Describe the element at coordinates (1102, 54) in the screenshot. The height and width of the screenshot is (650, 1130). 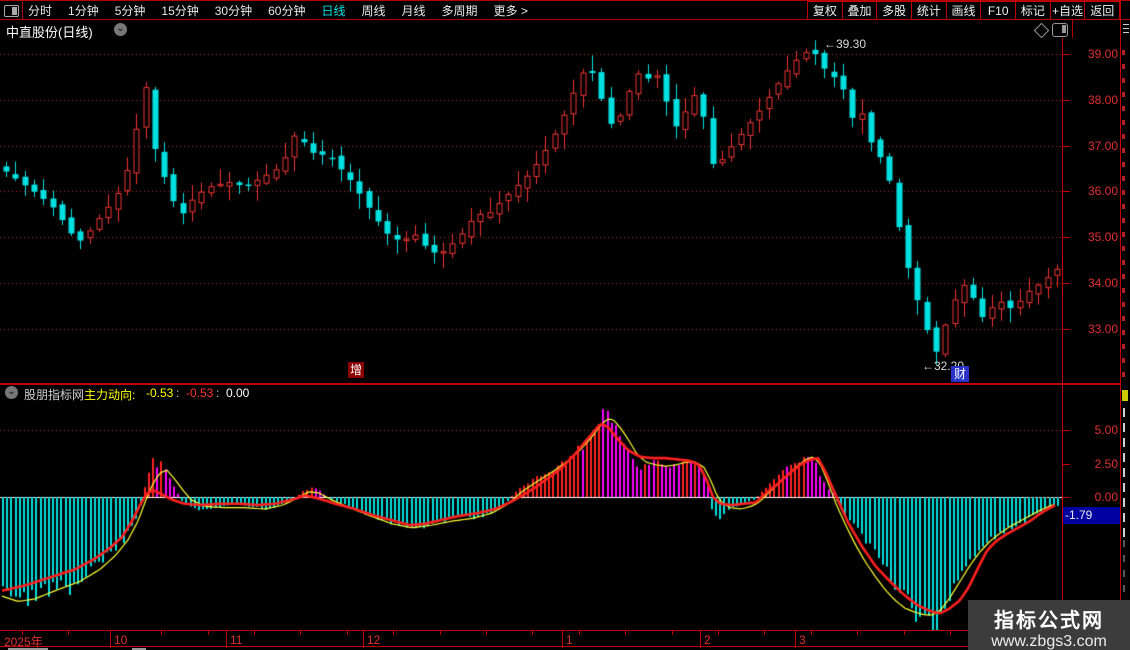
I see `price-axis-label: 39.00` at that location.